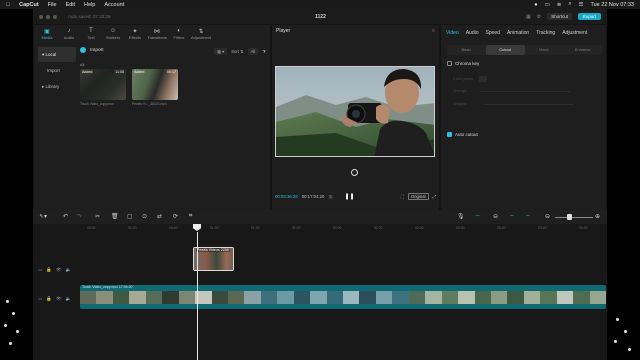 The height and width of the screenshot is (360, 640). I want to click on sidebar-item-library: ▸ Library, so click(57, 86).